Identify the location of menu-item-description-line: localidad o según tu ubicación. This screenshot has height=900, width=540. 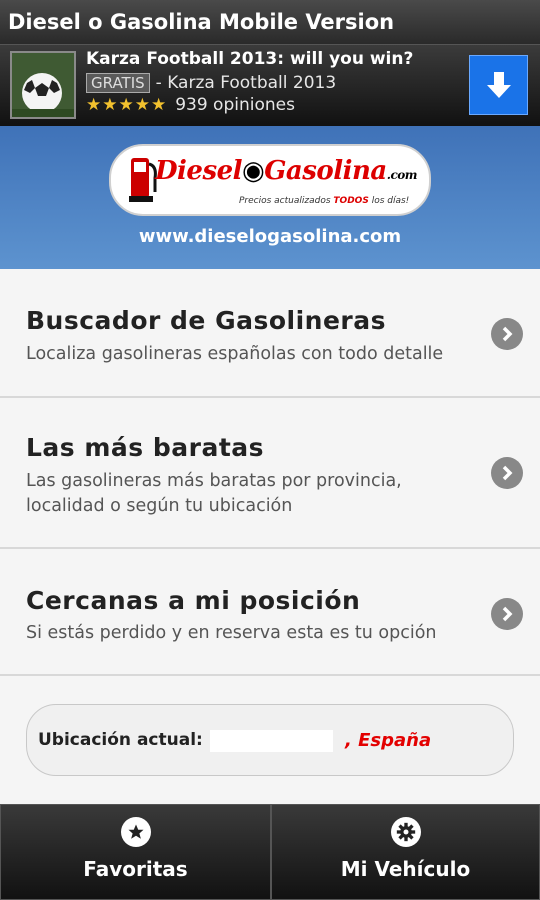
(159, 506).